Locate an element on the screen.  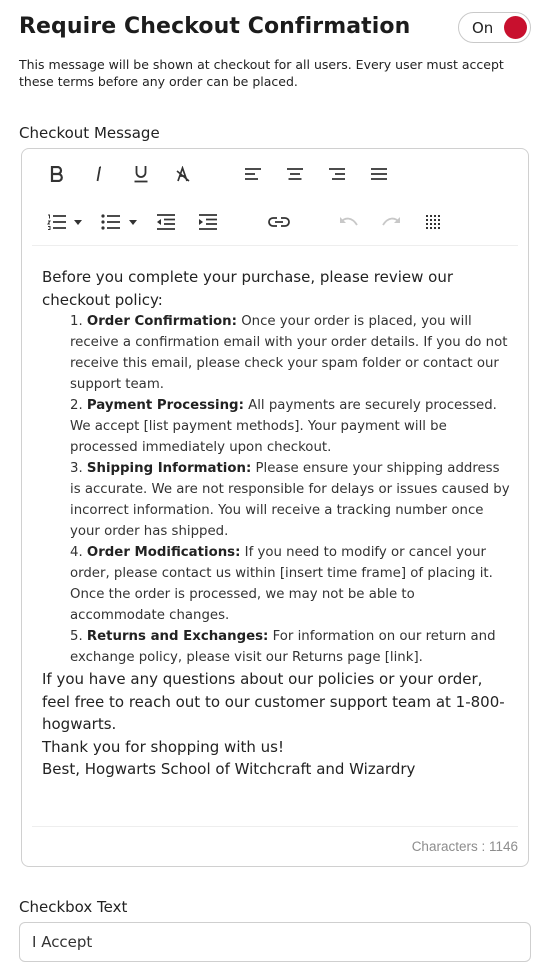
italic-button is located at coordinates (99, 174).